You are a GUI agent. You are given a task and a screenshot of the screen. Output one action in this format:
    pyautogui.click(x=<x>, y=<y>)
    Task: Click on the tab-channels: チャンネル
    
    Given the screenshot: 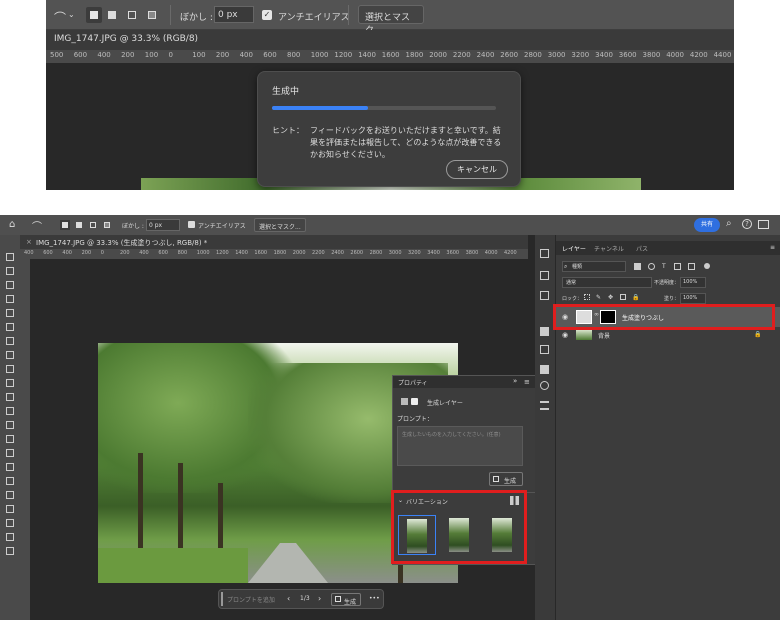 What is the action you would take?
    pyautogui.click(x=609, y=248)
    